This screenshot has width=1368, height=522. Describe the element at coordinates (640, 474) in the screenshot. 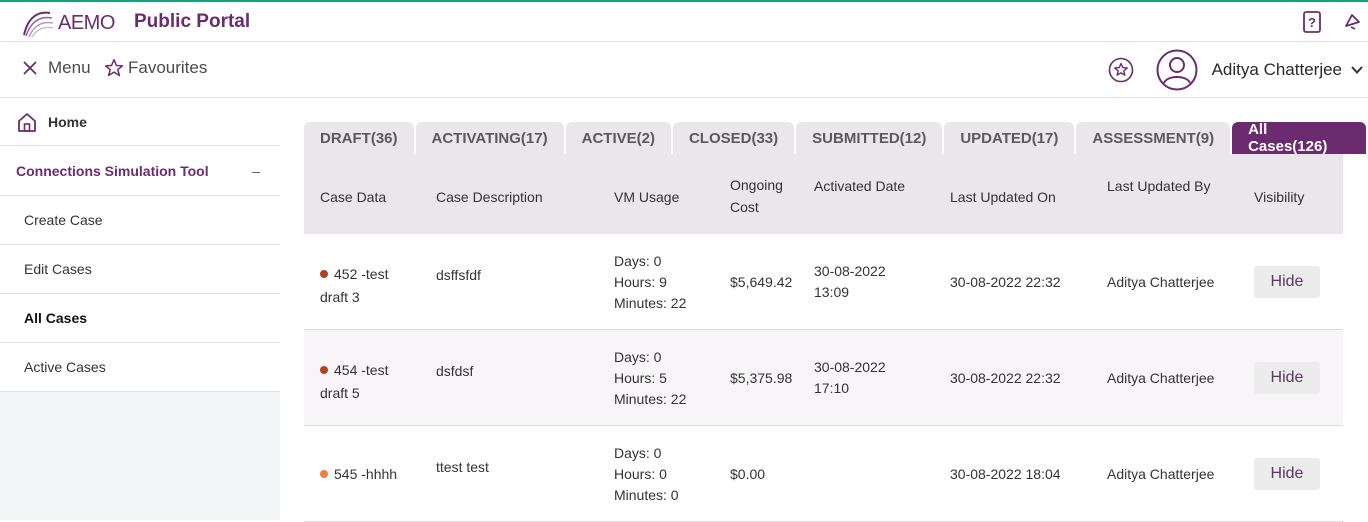

I see `vm-hours: Hours: 0` at that location.